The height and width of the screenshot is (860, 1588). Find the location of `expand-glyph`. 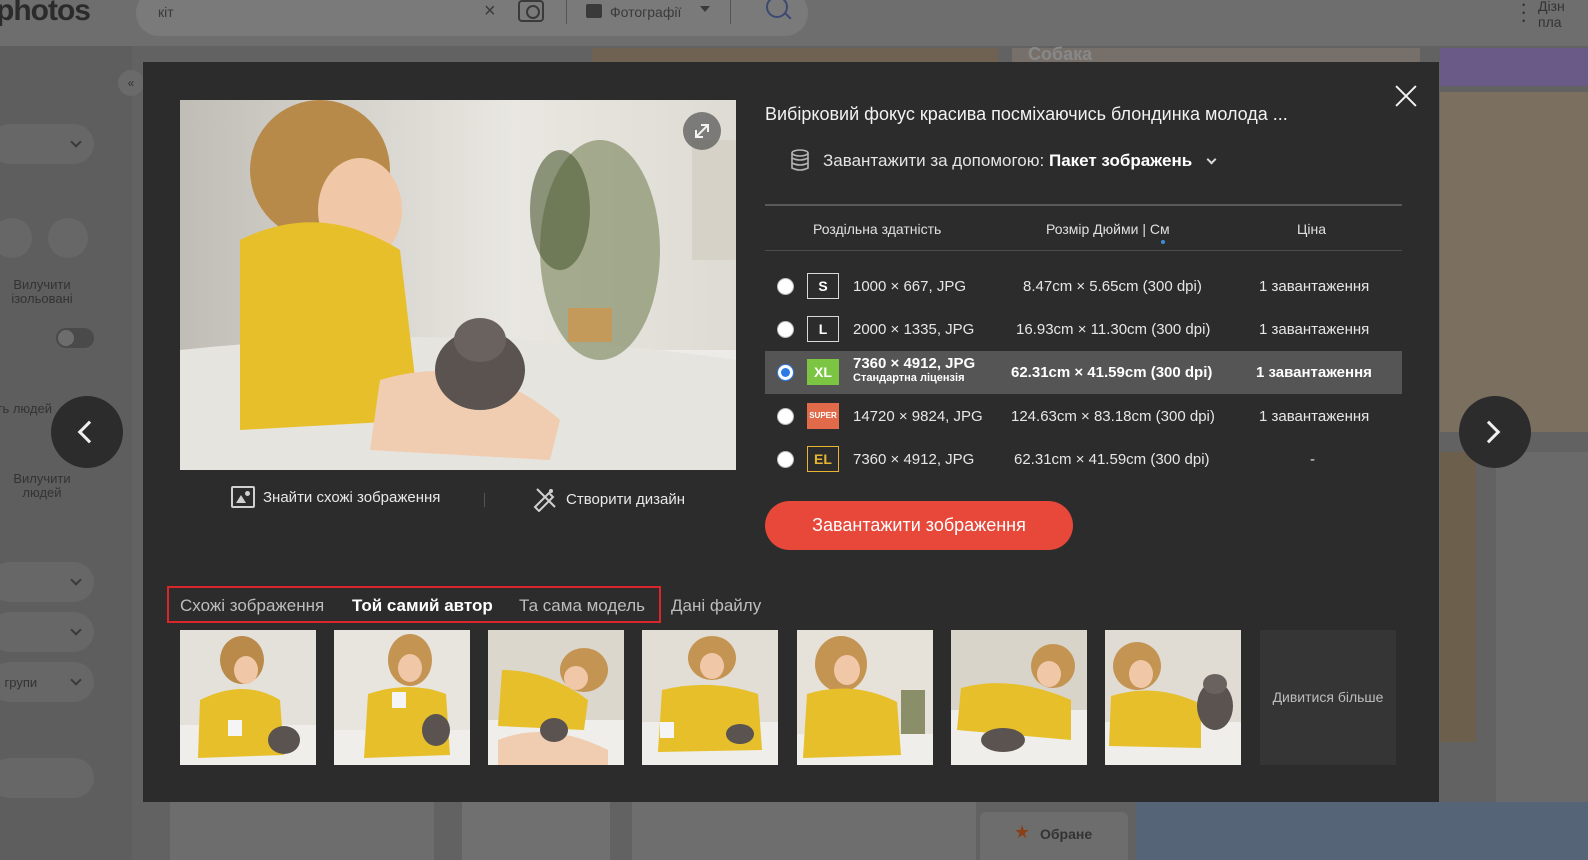

expand-glyph is located at coordinates (702, 131).